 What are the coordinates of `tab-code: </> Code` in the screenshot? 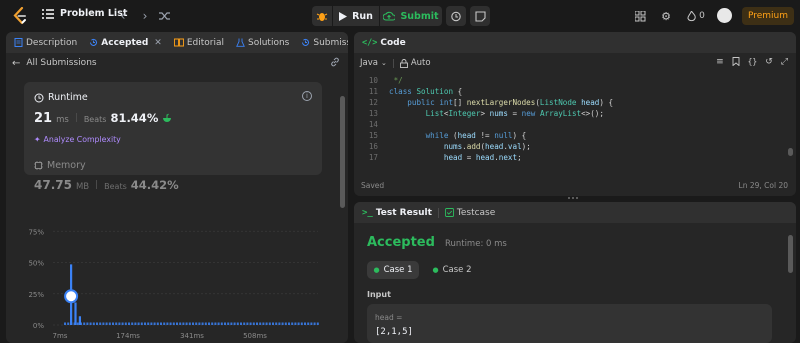 It's located at (384, 43).